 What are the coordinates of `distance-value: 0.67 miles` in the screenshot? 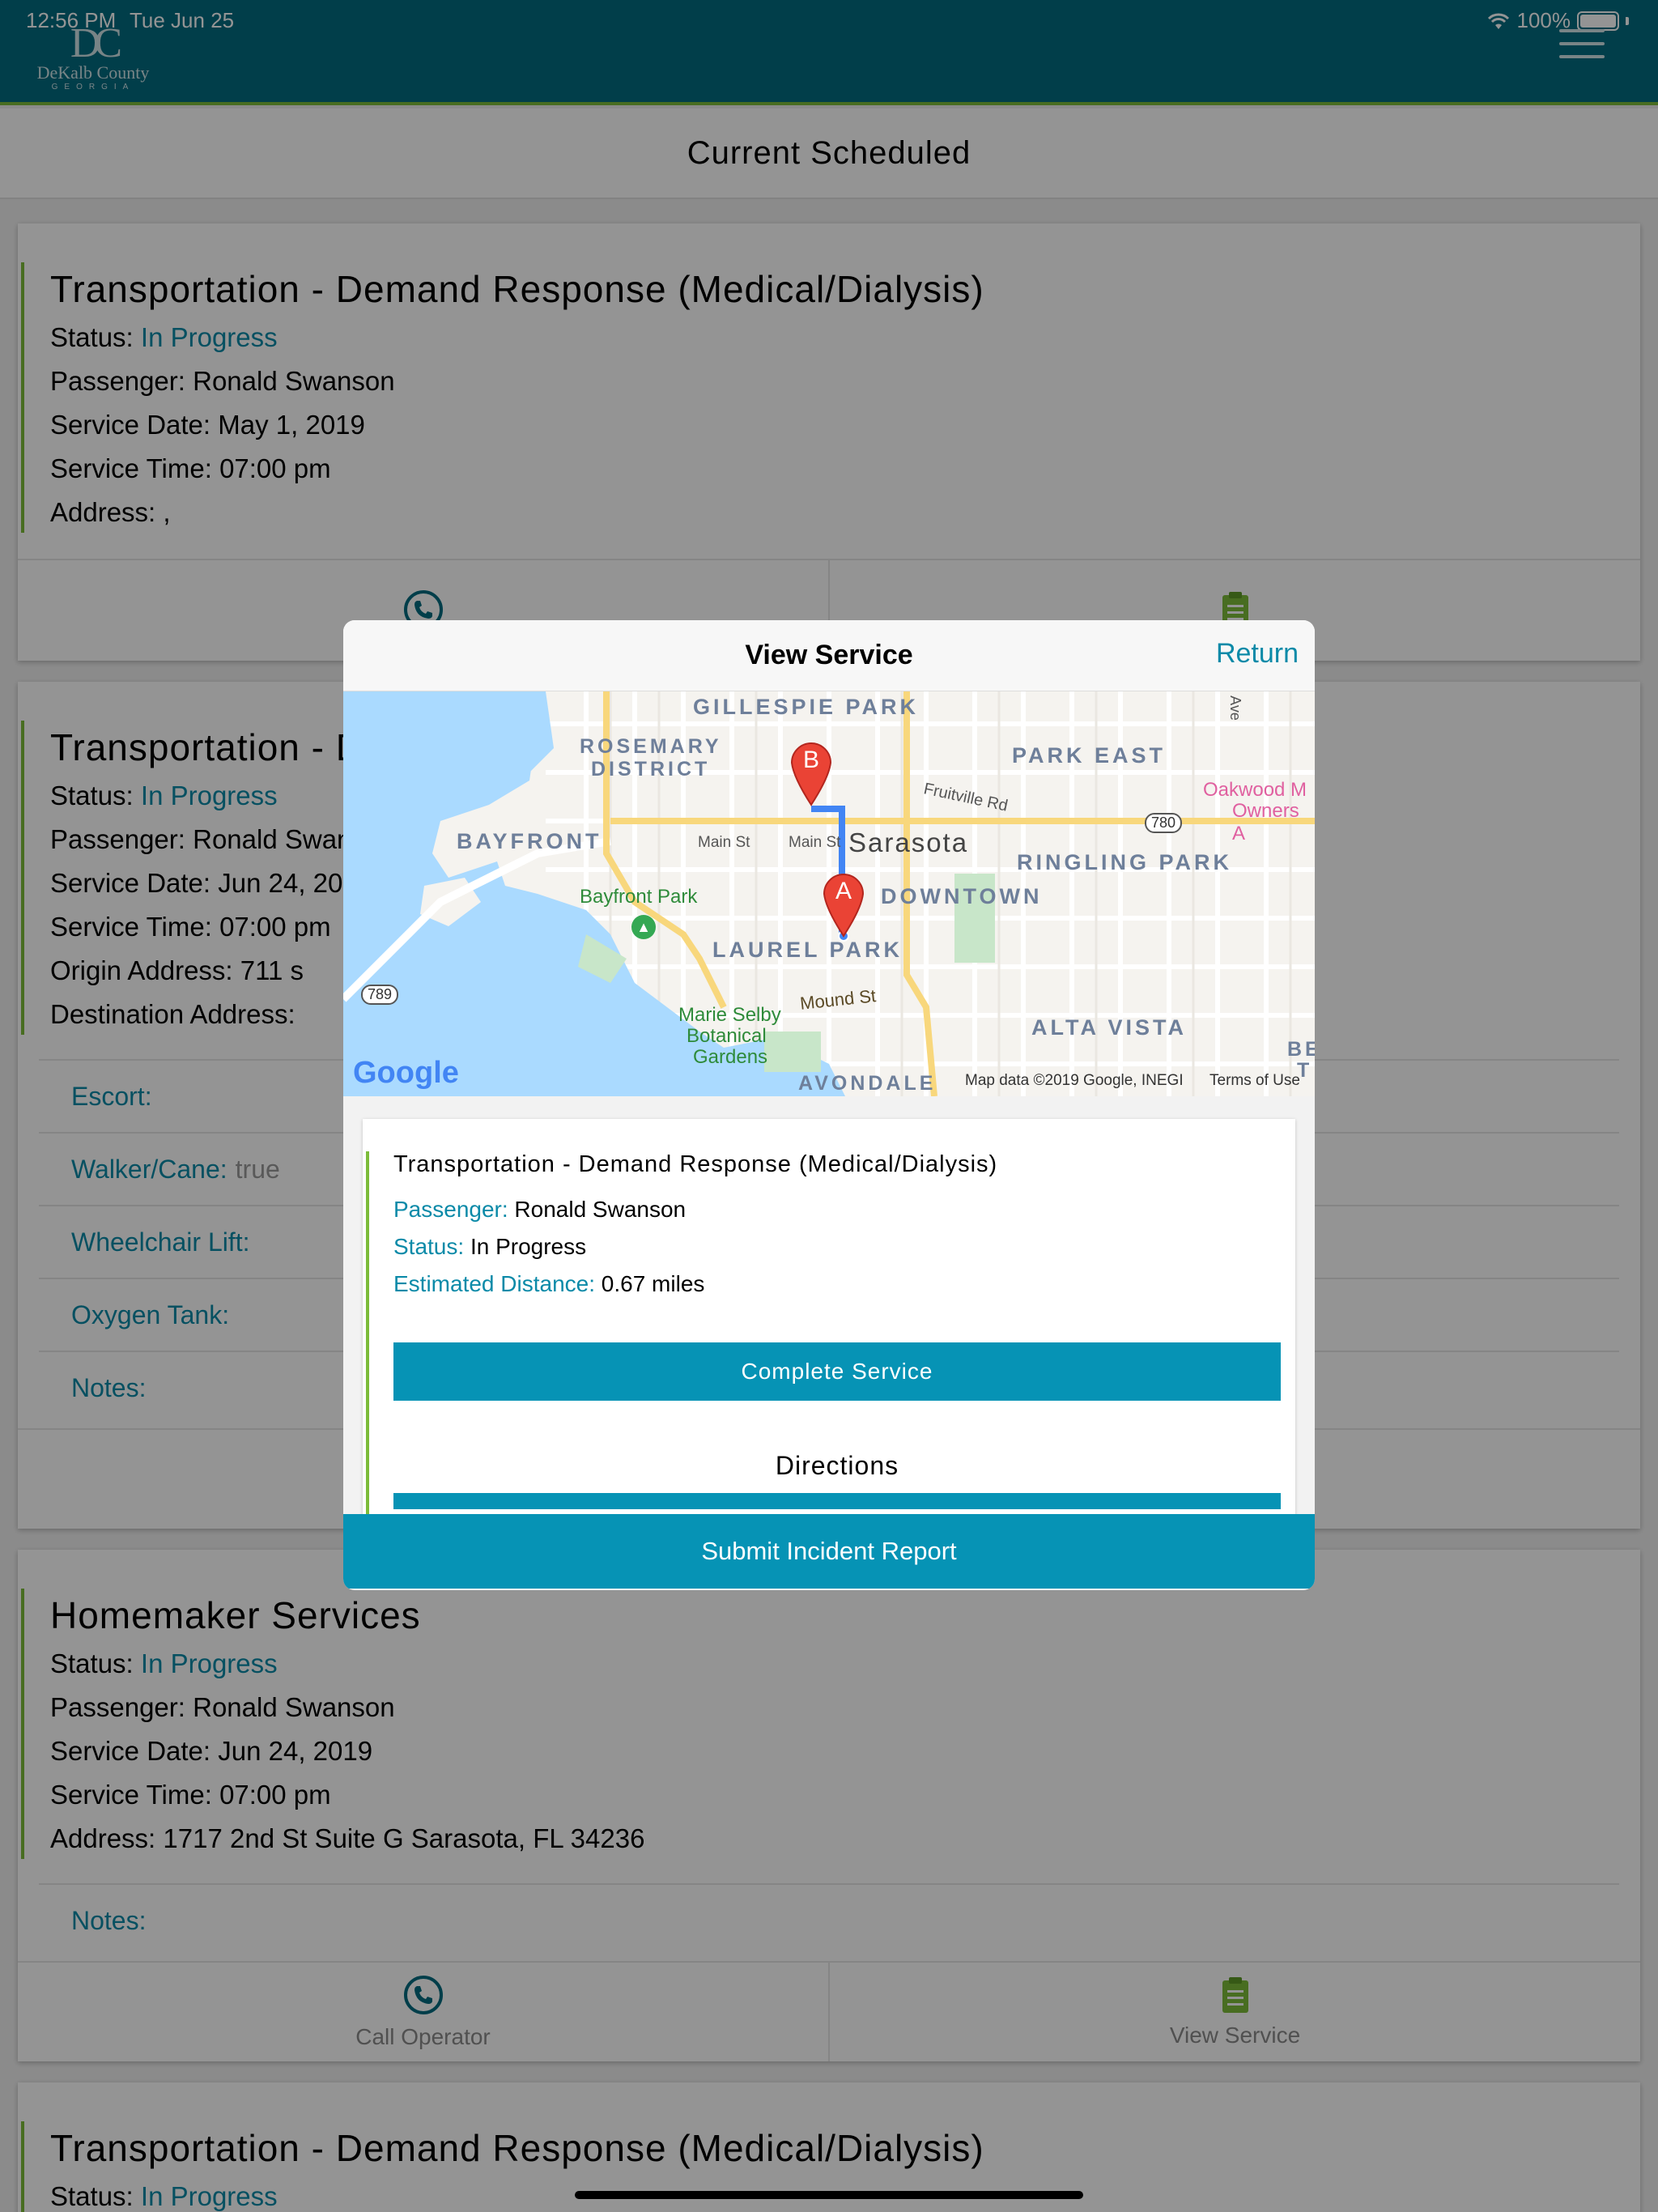 It's located at (653, 1283).